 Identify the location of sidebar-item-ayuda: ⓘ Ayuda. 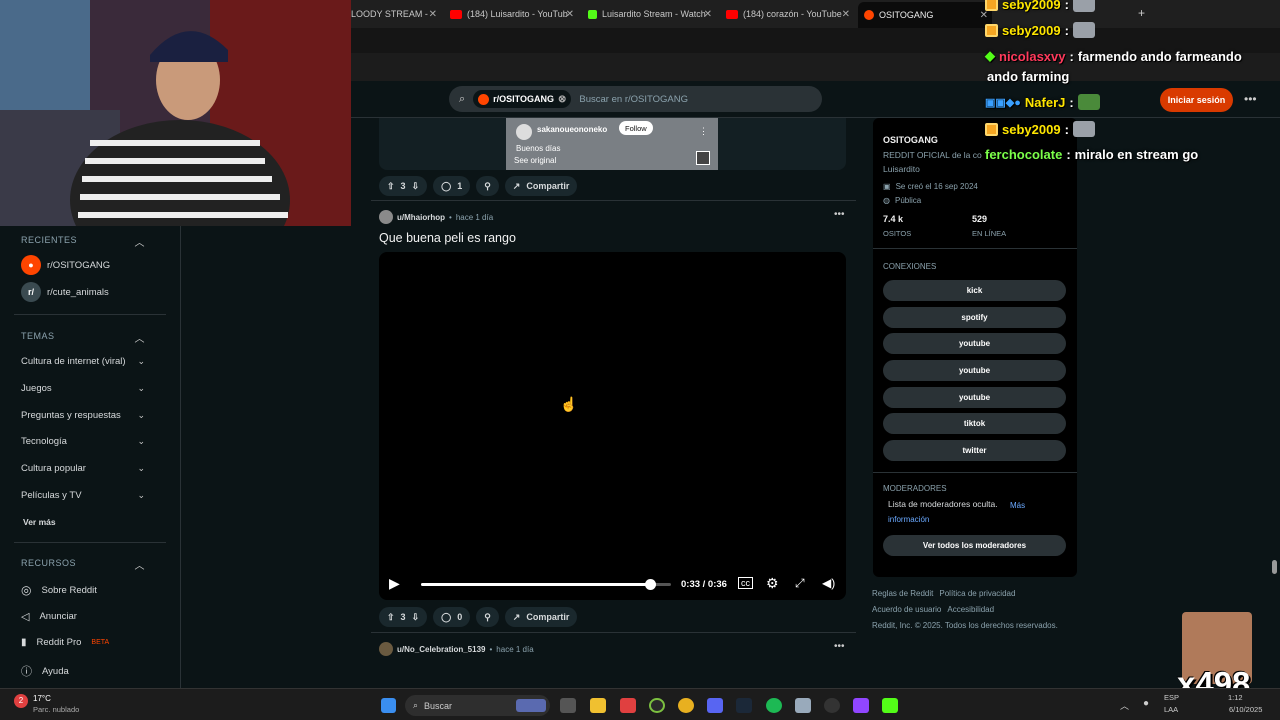
(83, 671).